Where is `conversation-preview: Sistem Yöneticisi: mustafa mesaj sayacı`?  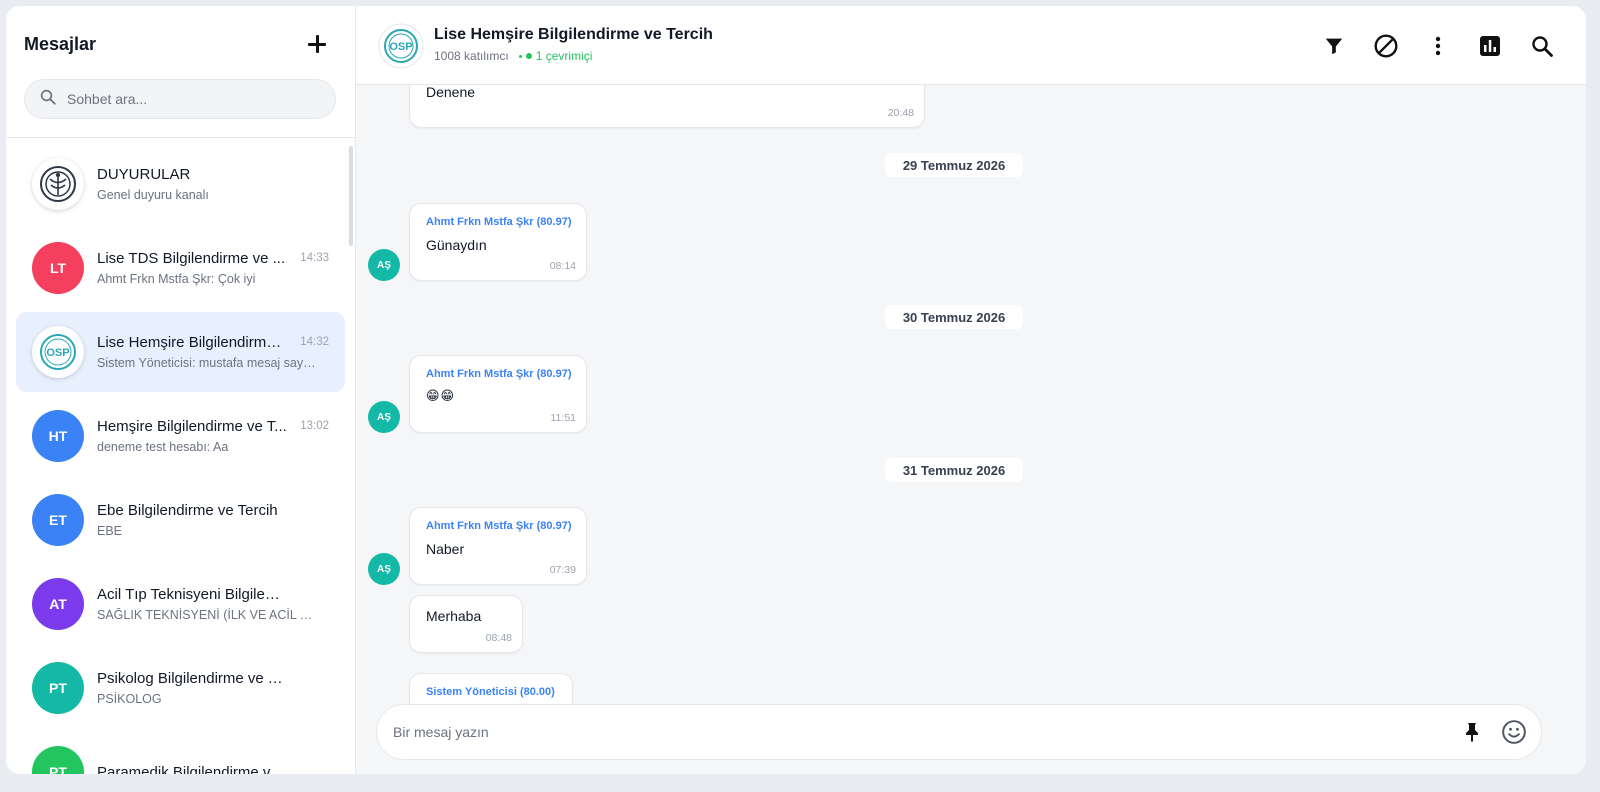
conversation-preview: Sistem Yöneticisi: mustafa mesaj sayacı is located at coordinates (207, 363).